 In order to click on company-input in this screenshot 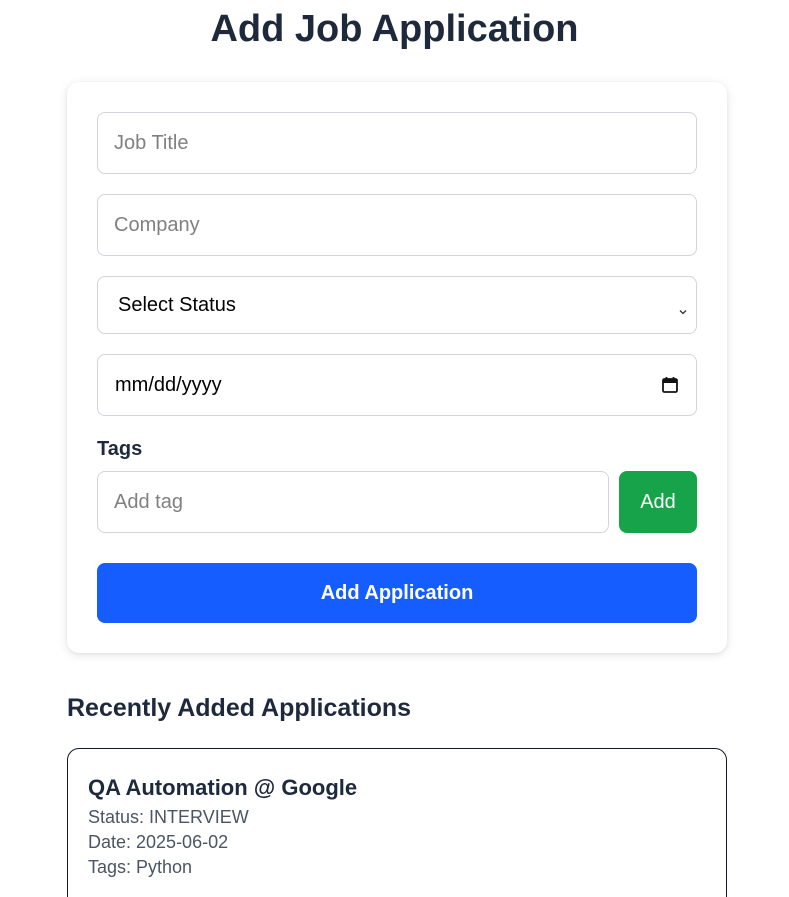, I will do `click(397, 225)`.